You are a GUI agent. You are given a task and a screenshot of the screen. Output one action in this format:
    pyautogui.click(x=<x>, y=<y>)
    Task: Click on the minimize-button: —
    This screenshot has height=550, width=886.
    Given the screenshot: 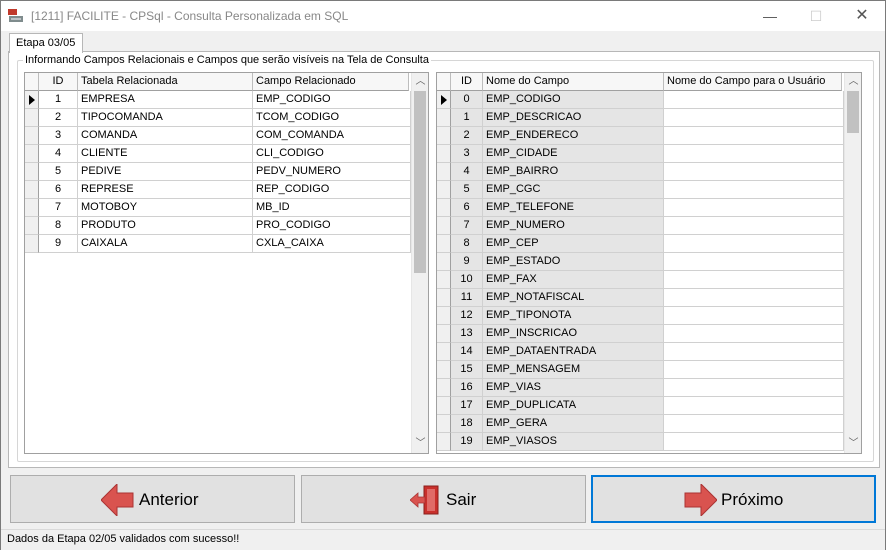 What is the action you would take?
    pyautogui.click(x=770, y=16)
    